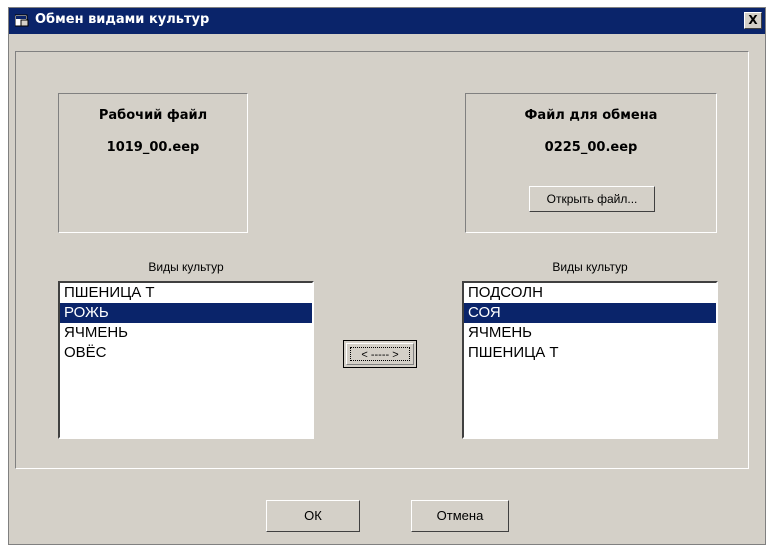 The width and height of the screenshot is (770, 547). What do you see at coordinates (590, 267) in the screenshot?
I see `right-list-label: Виды культур` at bounding box center [590, 267].